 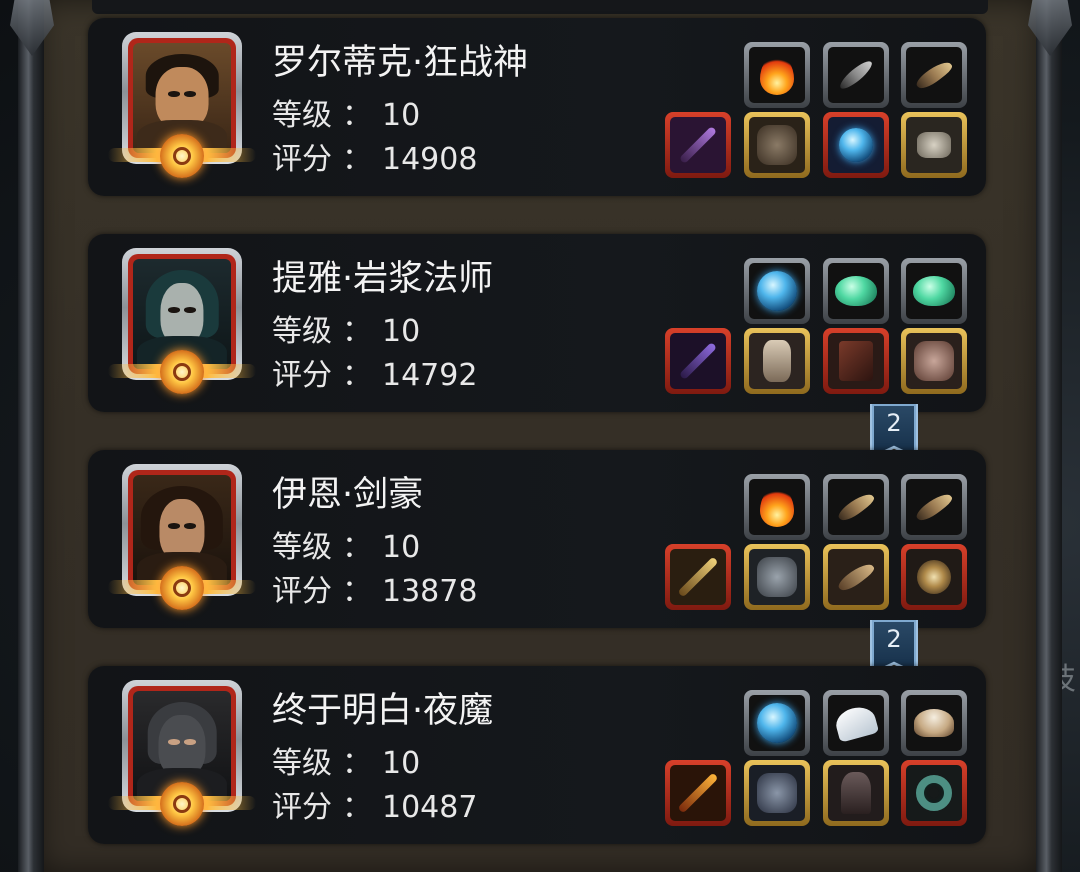 I want to click on staff-weapon-icon, so click(x=698, y=361).